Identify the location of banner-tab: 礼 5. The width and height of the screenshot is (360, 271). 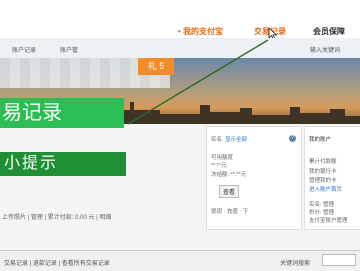
(156, 66).